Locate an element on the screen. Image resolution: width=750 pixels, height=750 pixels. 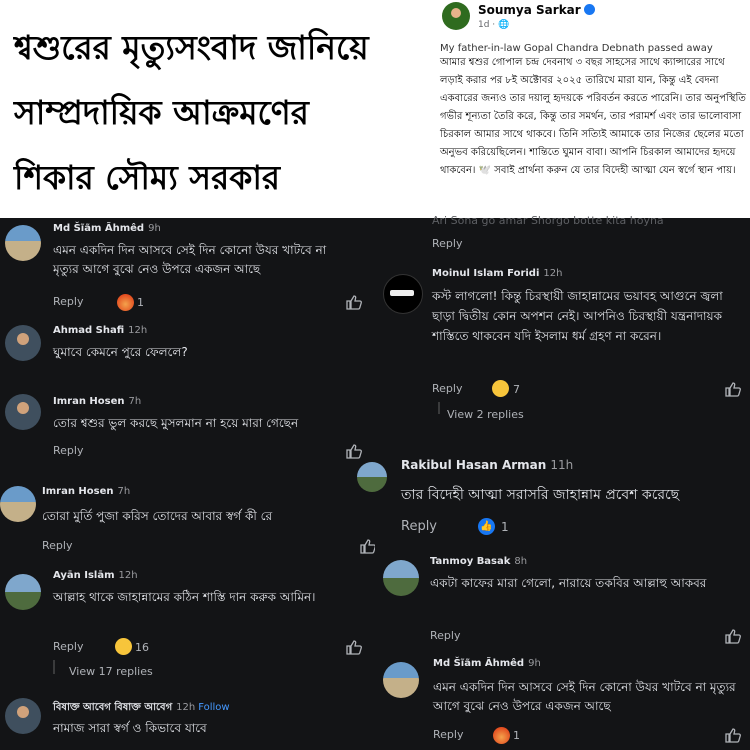
like-reaction-icon: 👍 is located at coordinates (486, 526).